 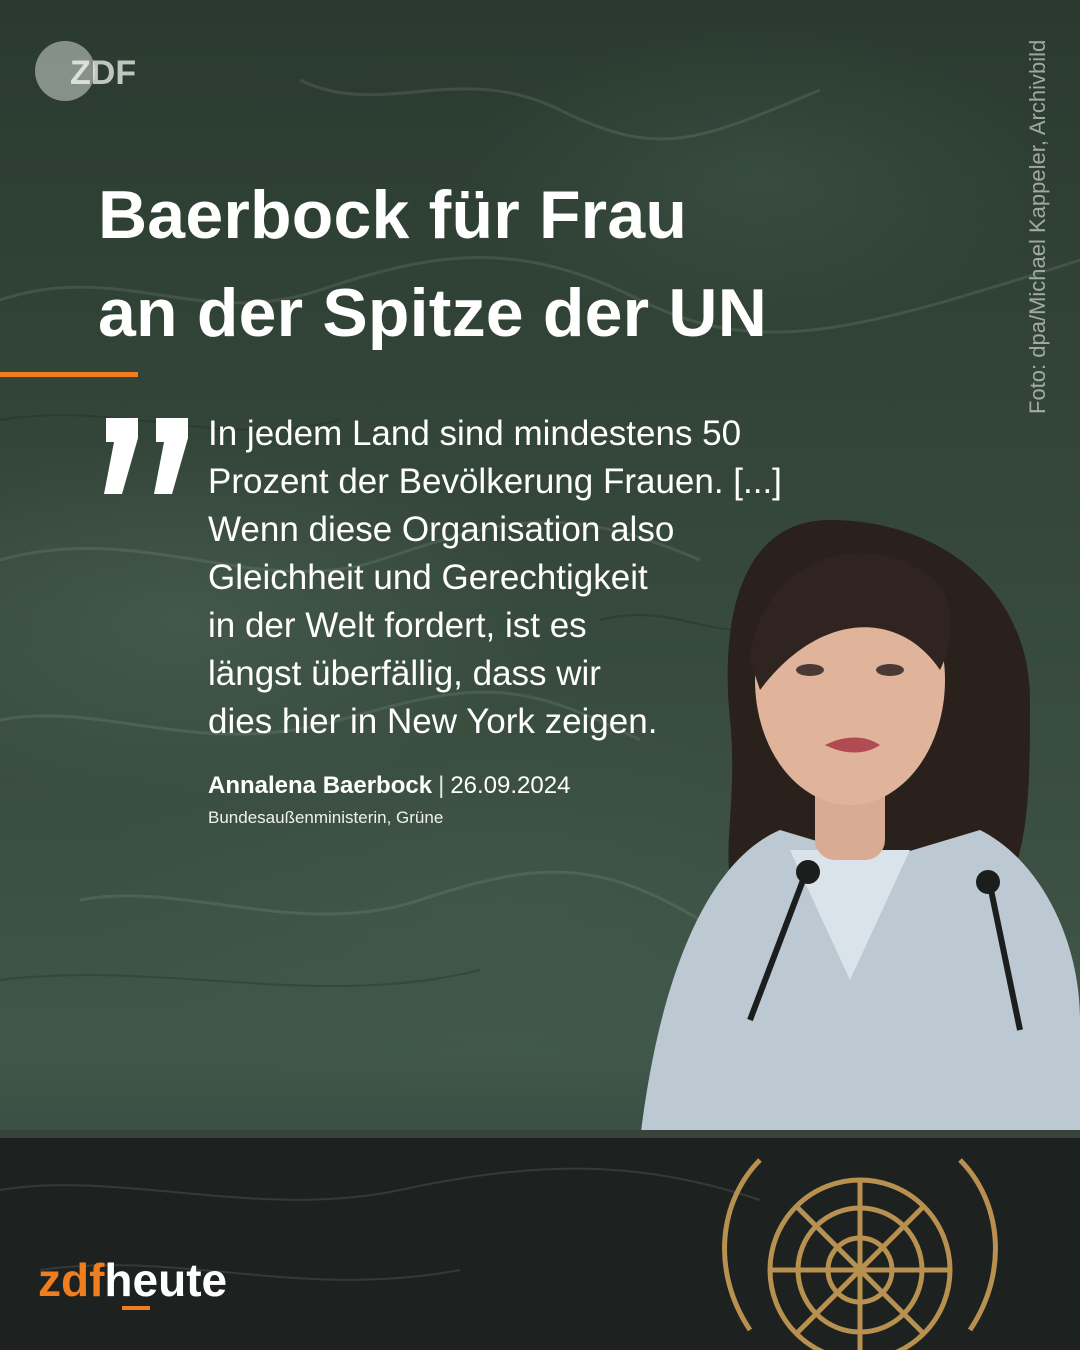 What do you see at coordinates (320, 785) in the screenshot?
I see `author-name: Annalena Baerbock` at bounding box center [320, 785].